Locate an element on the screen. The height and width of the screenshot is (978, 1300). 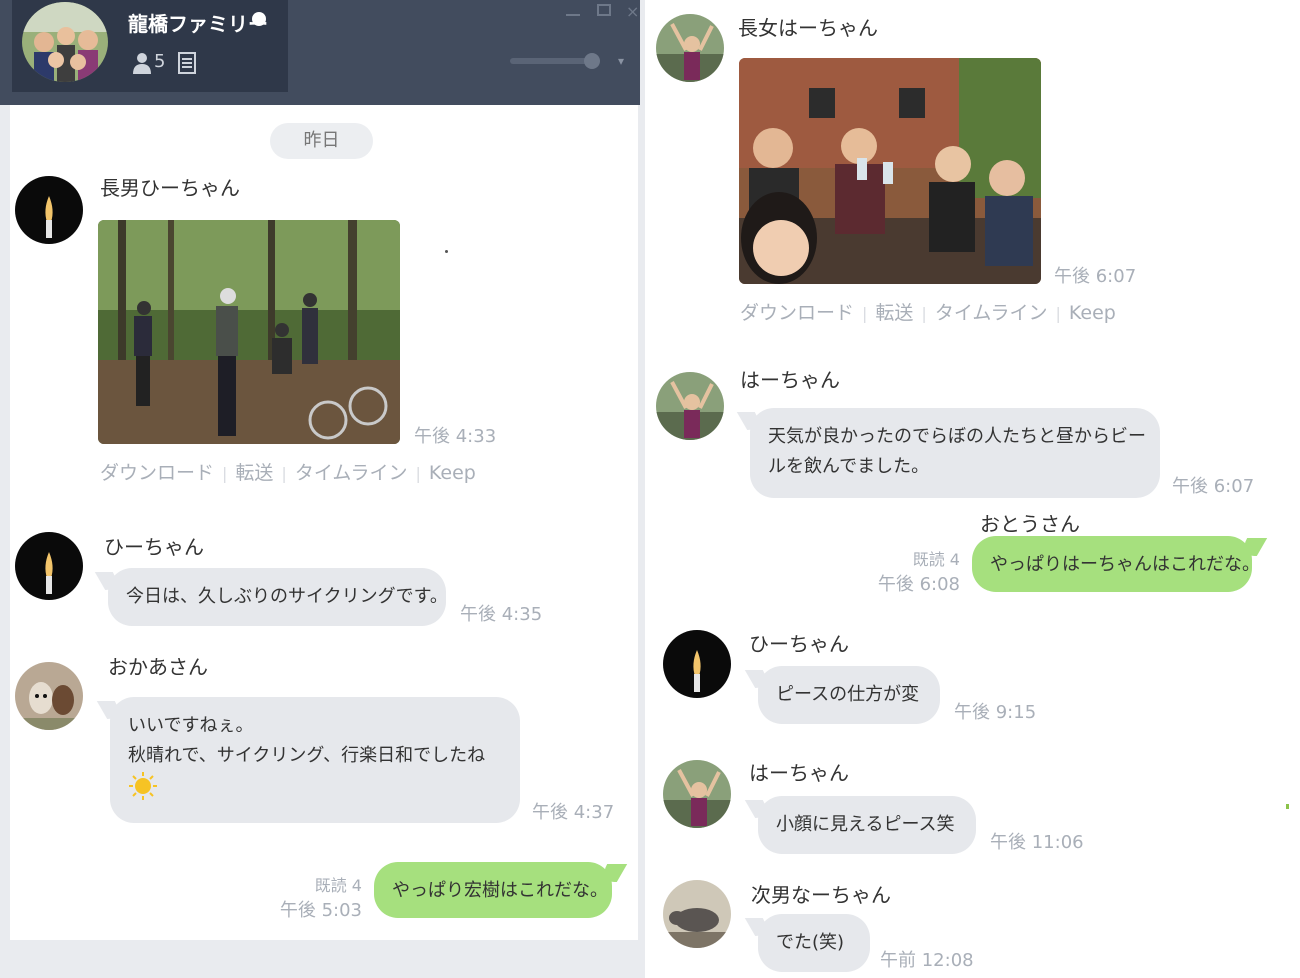
zoom-slider is located at coordinates (555, 61).